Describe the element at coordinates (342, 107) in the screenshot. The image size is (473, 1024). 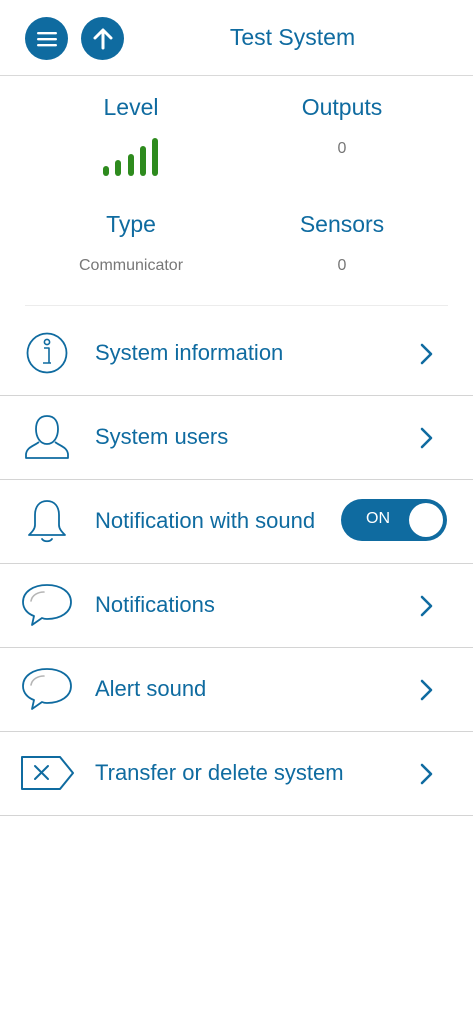
I see `outputs-label: Outputs` at that location.